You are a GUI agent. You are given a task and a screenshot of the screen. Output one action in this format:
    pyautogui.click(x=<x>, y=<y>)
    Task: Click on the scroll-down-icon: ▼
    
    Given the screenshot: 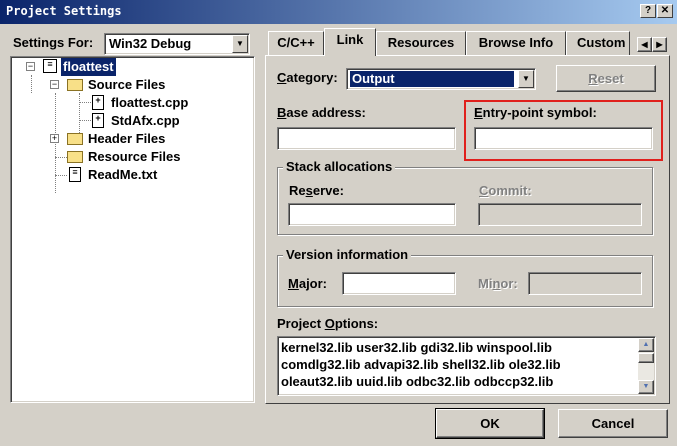 What is the action you would take?
    pyautogui.click(x=646, y=387)
    